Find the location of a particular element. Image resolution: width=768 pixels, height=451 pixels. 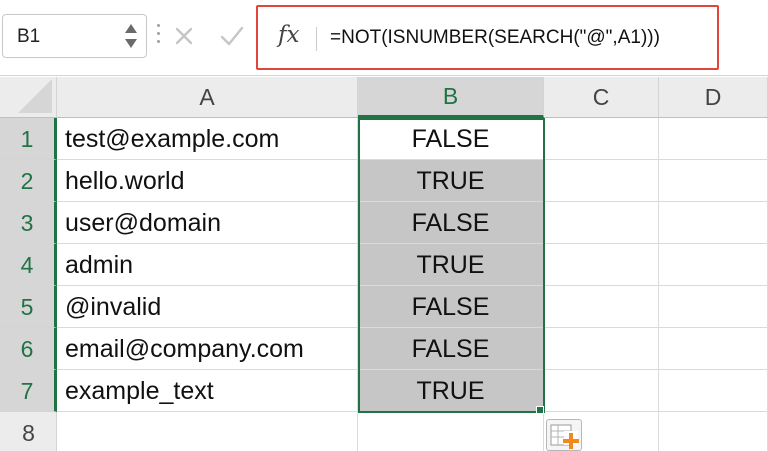

cell-b1: FALSE is located at coordinates (451, 139).